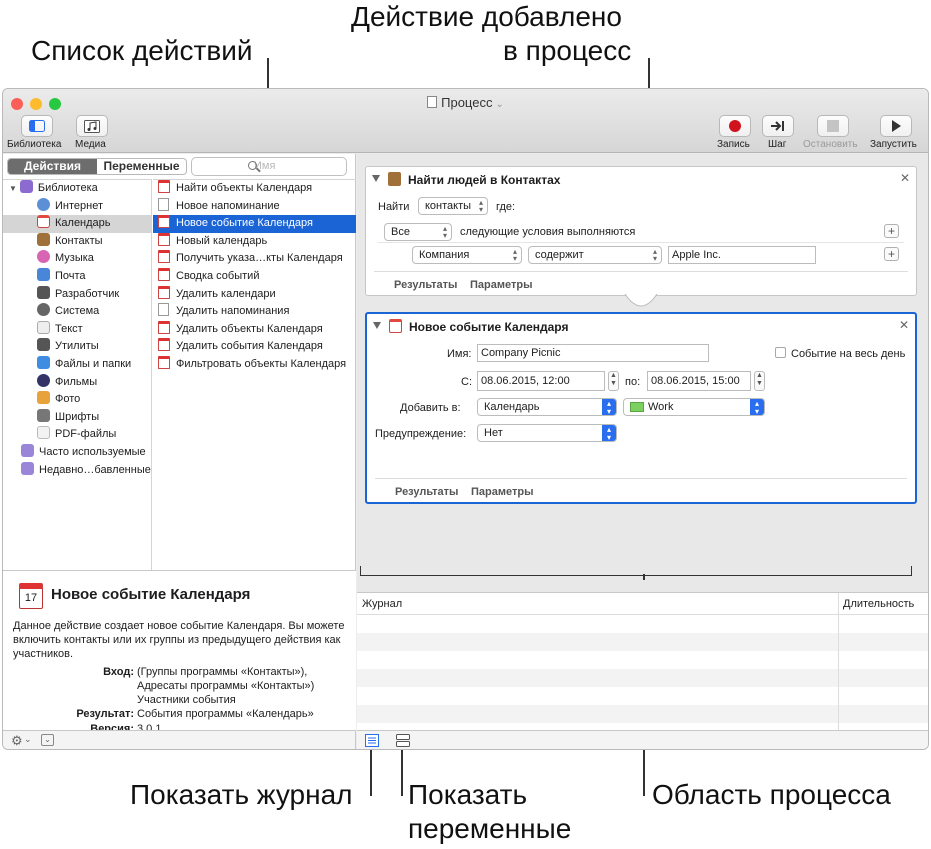 The width and height of the screenshot is (931, 849). Describe the element at coordinates (77, 224) in the screenshot. I see `library-item: Календарь` at that location.